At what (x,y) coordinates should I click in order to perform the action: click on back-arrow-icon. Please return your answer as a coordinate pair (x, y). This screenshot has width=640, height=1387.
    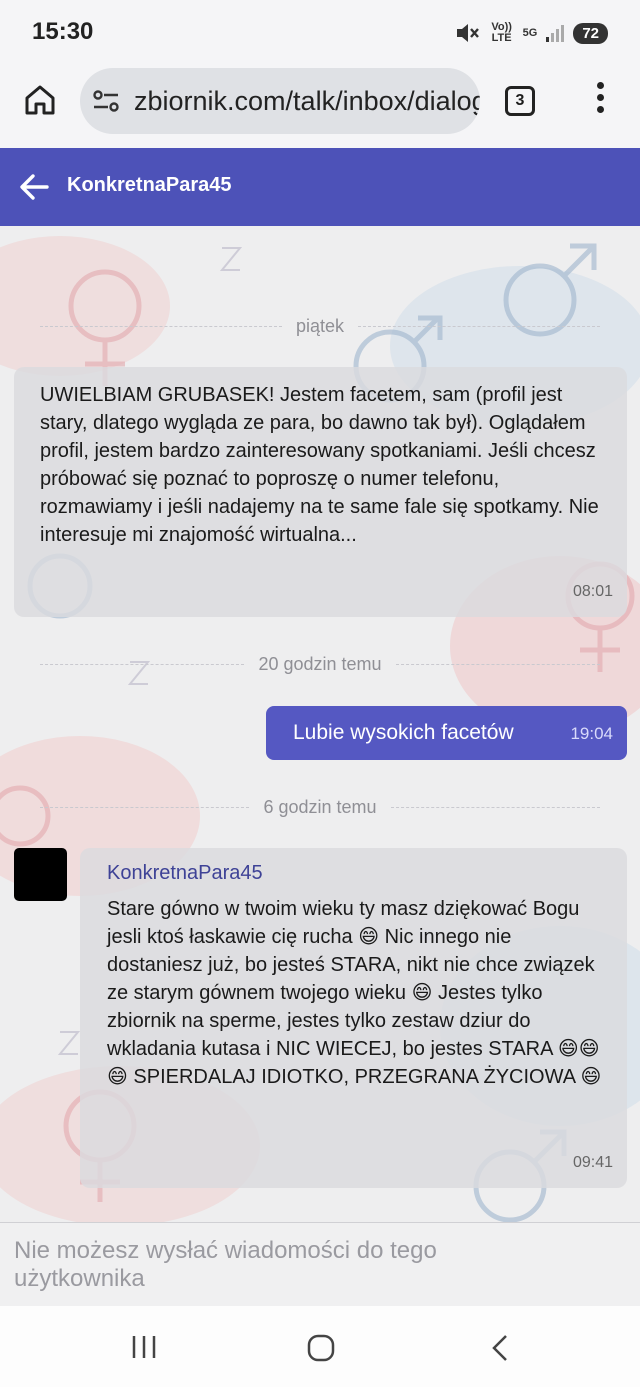
    Looking at the image, I should click on (34, 187).